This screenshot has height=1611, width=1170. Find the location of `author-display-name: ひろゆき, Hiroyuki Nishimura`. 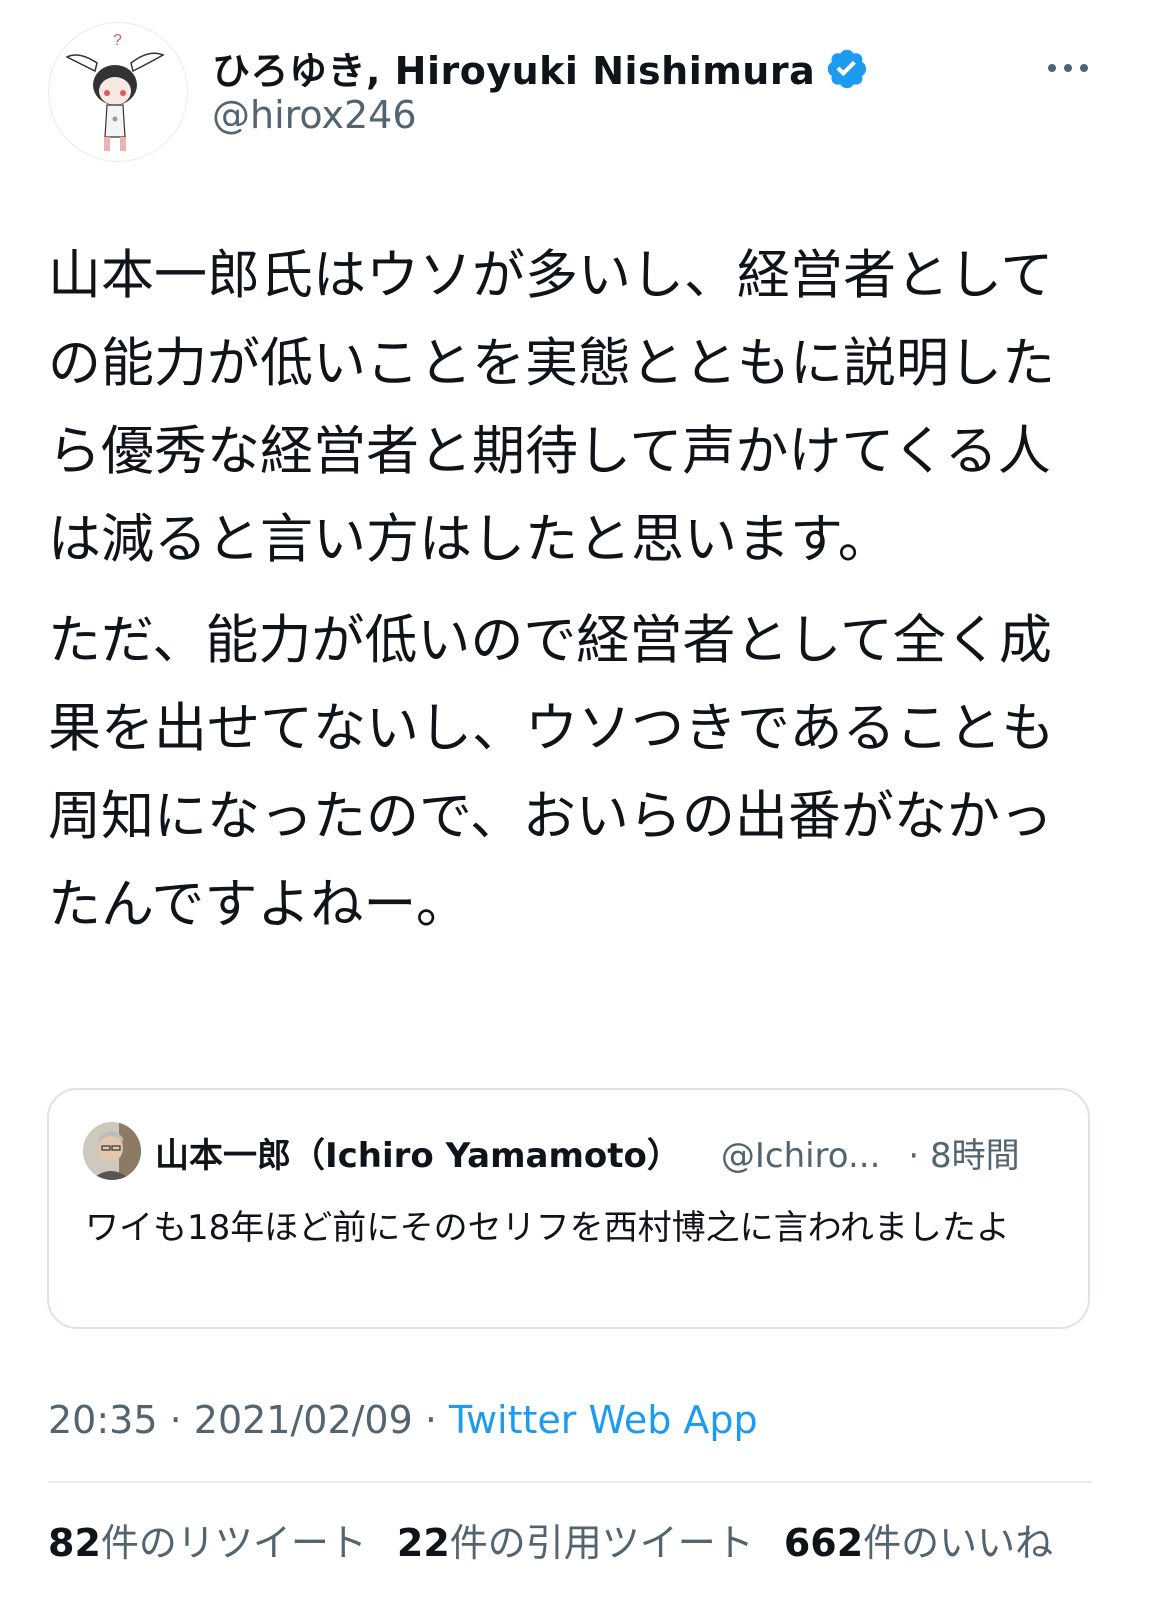

author-display-name: ひろゆき, Hiroyuki Nishimura is located at coordinates (513, 67).